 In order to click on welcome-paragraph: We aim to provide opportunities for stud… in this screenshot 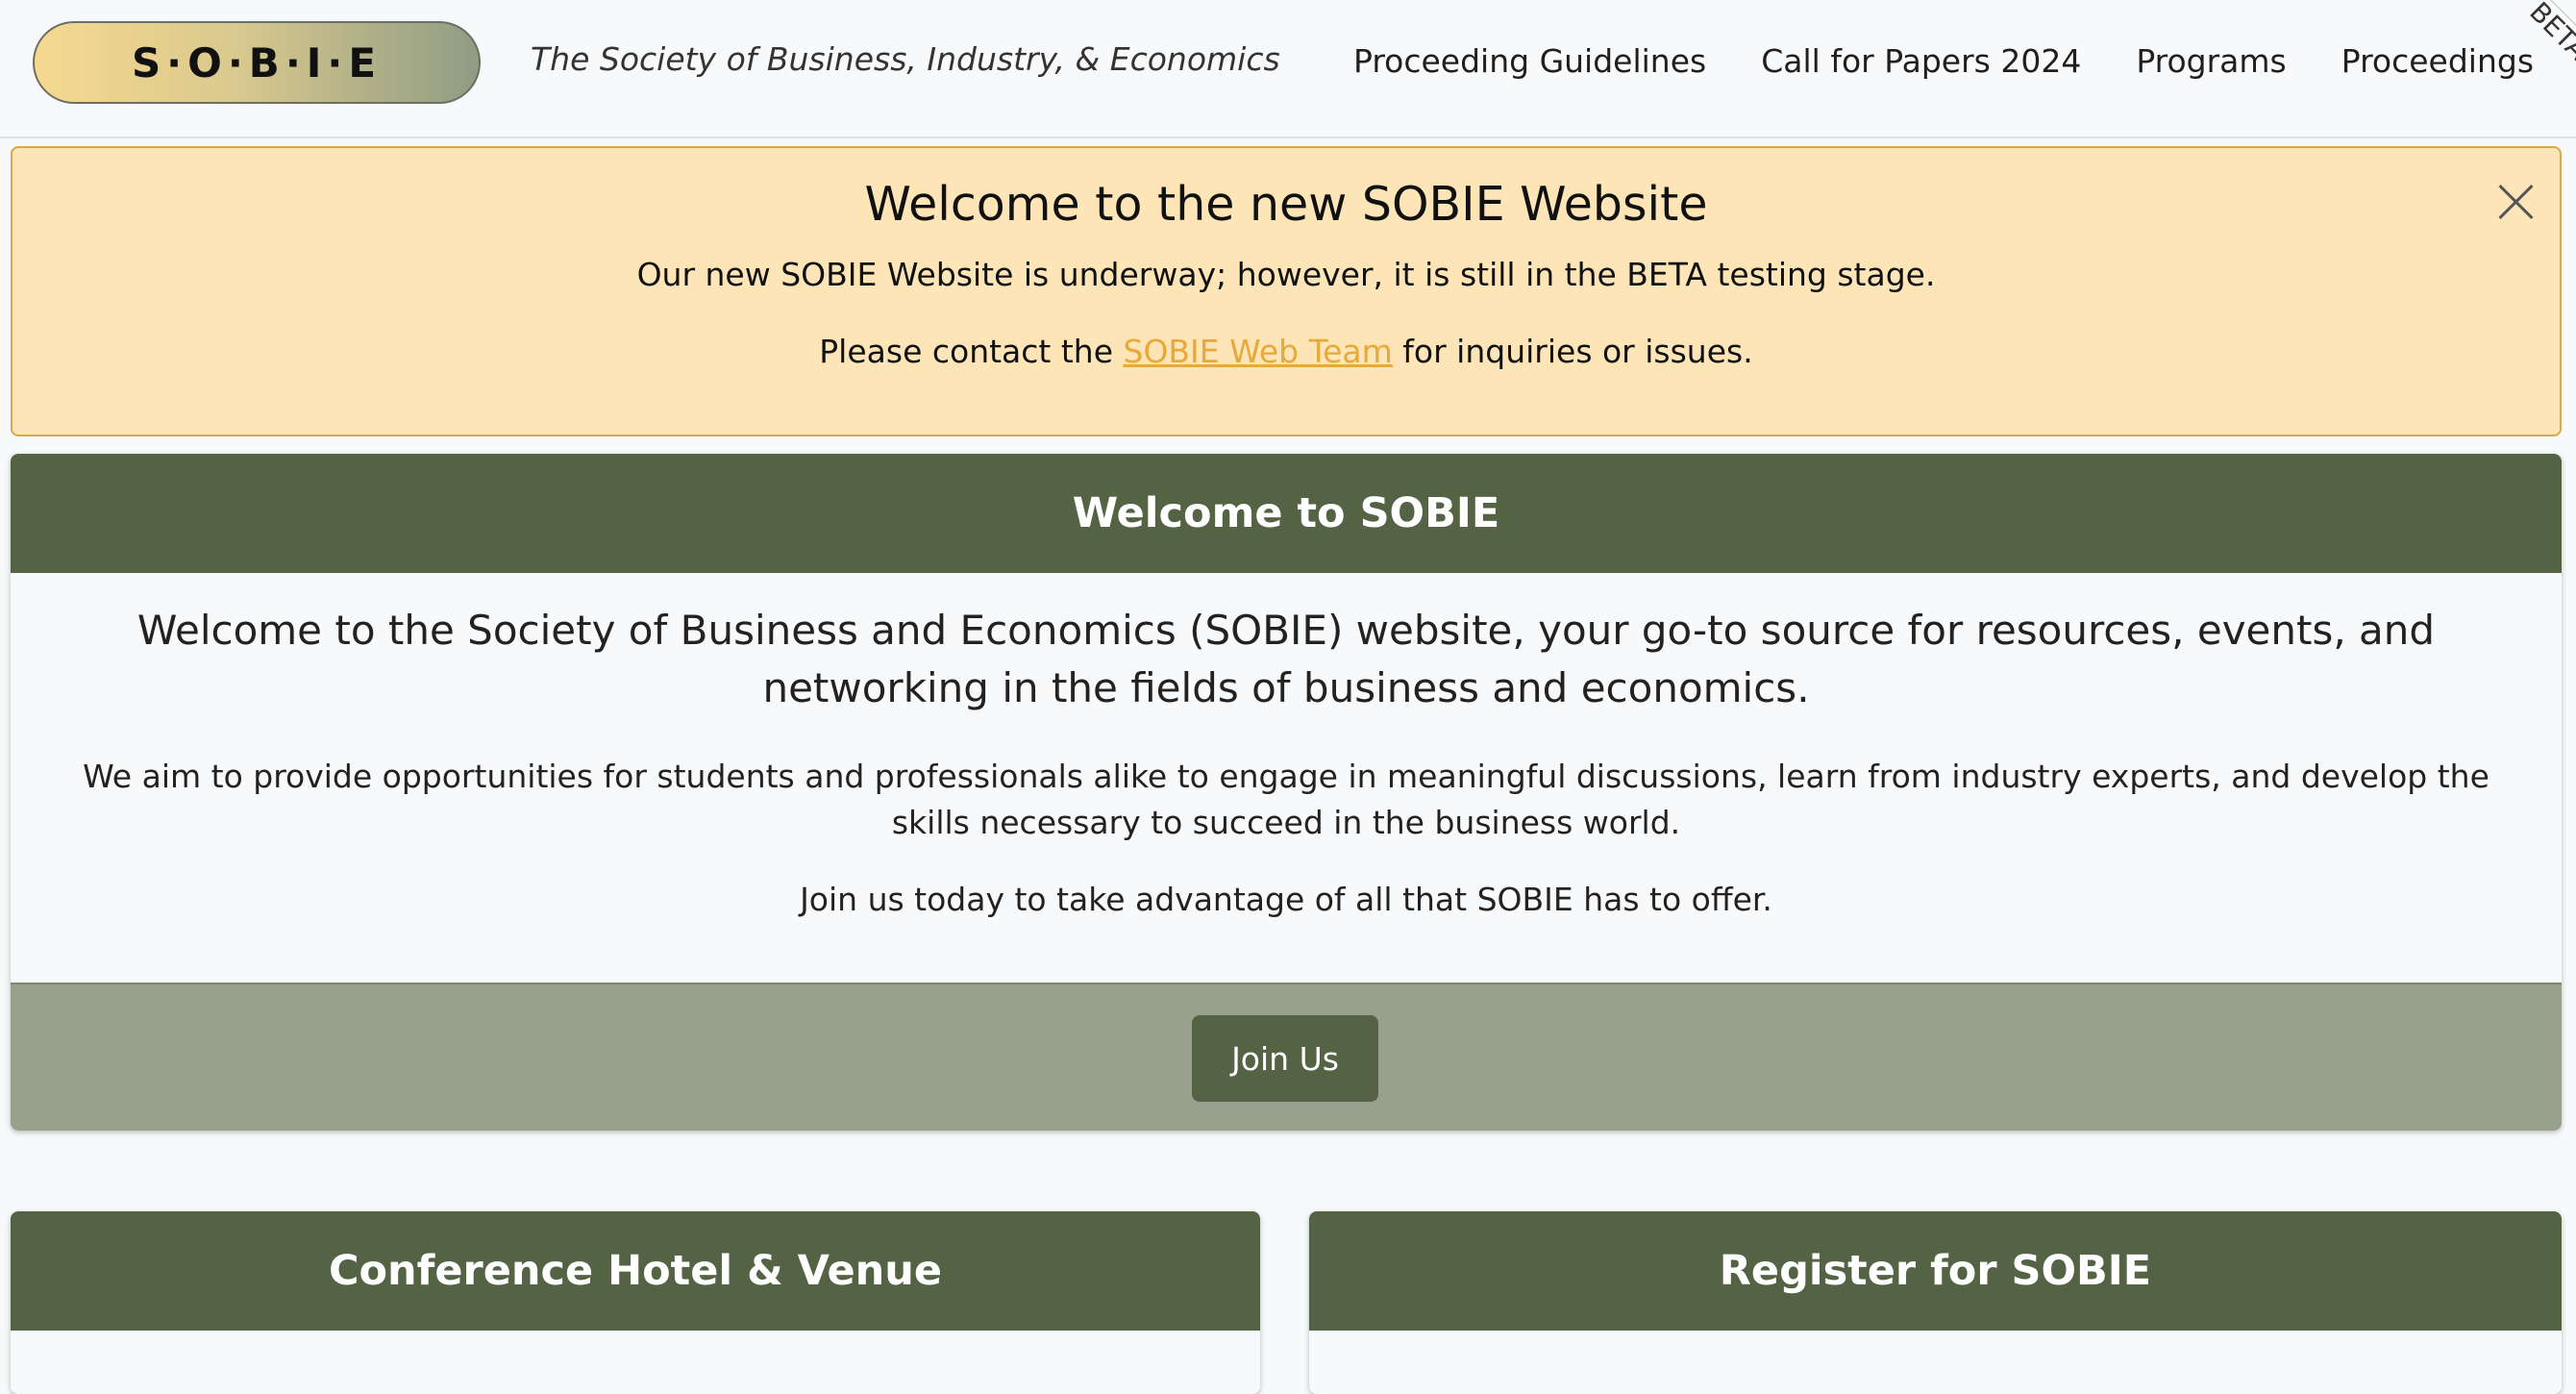, I will do `click(1286, 800)`.